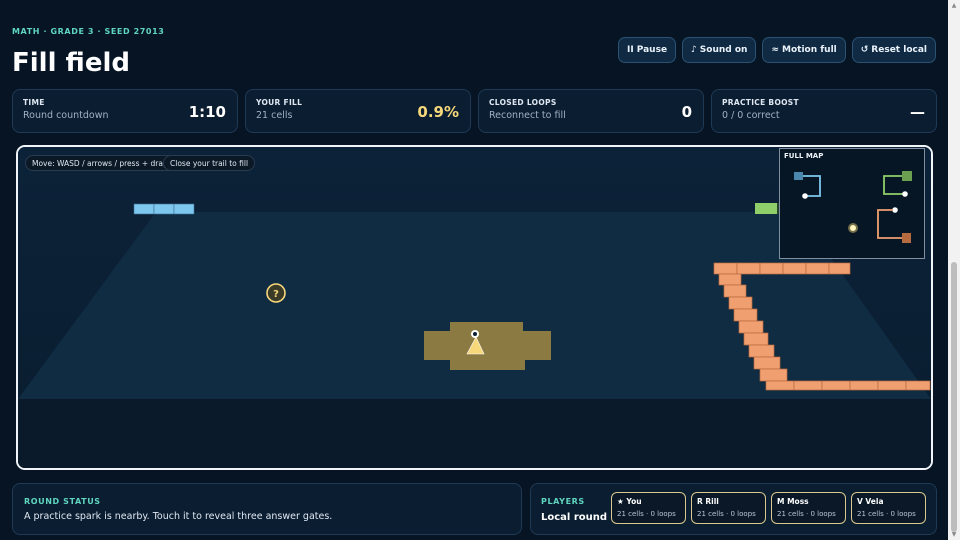 This screenshot has height=540, width=960. What do you see at coordinates (694, 50) in the screenshot?
I see `music-note-icon: ♪` at bounding box center [694, 50].